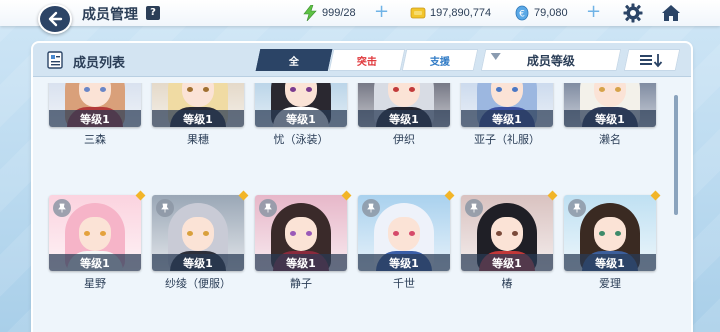 The width and height of the screenshot is (720, 332). I want to click on panel-header: 成员列表 全 突击 支援 成员等级, so click(362, 60).